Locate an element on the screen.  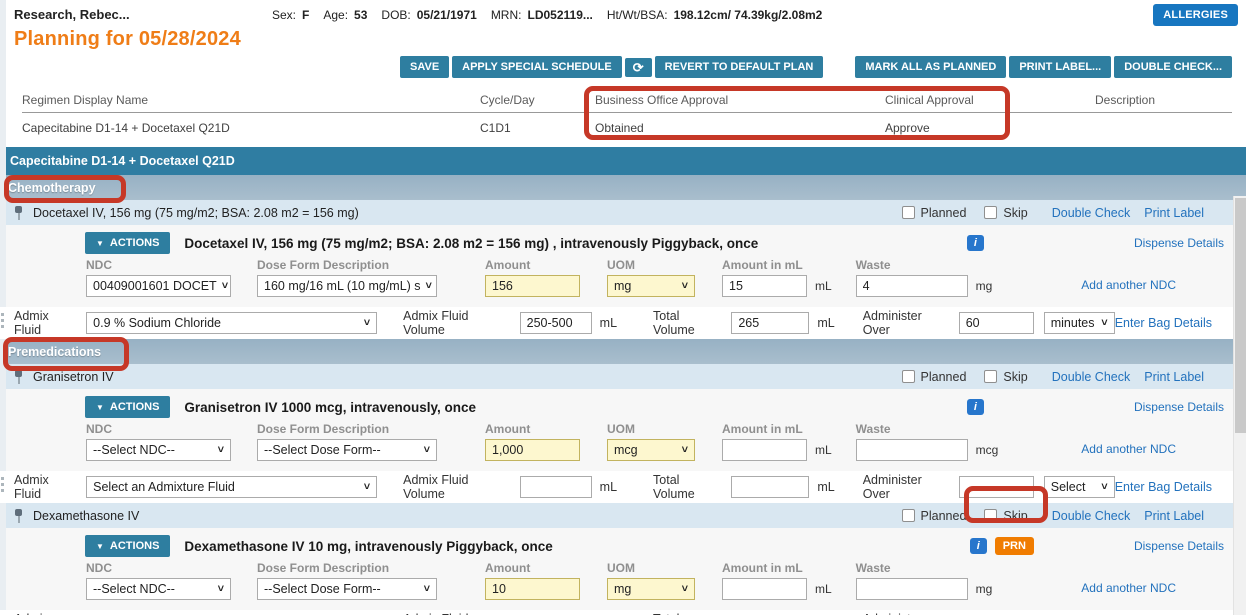
refresh-button: ⟳ is located at coordinates (638, 67).